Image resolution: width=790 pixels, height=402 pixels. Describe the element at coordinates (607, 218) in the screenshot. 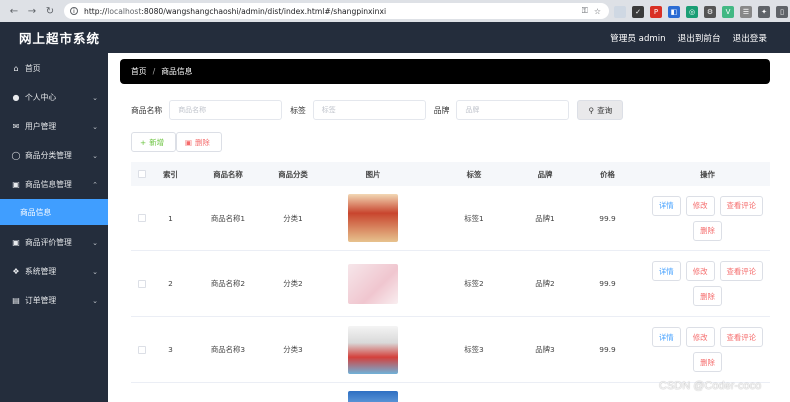

I see `cell-price: 99.9` at that location.